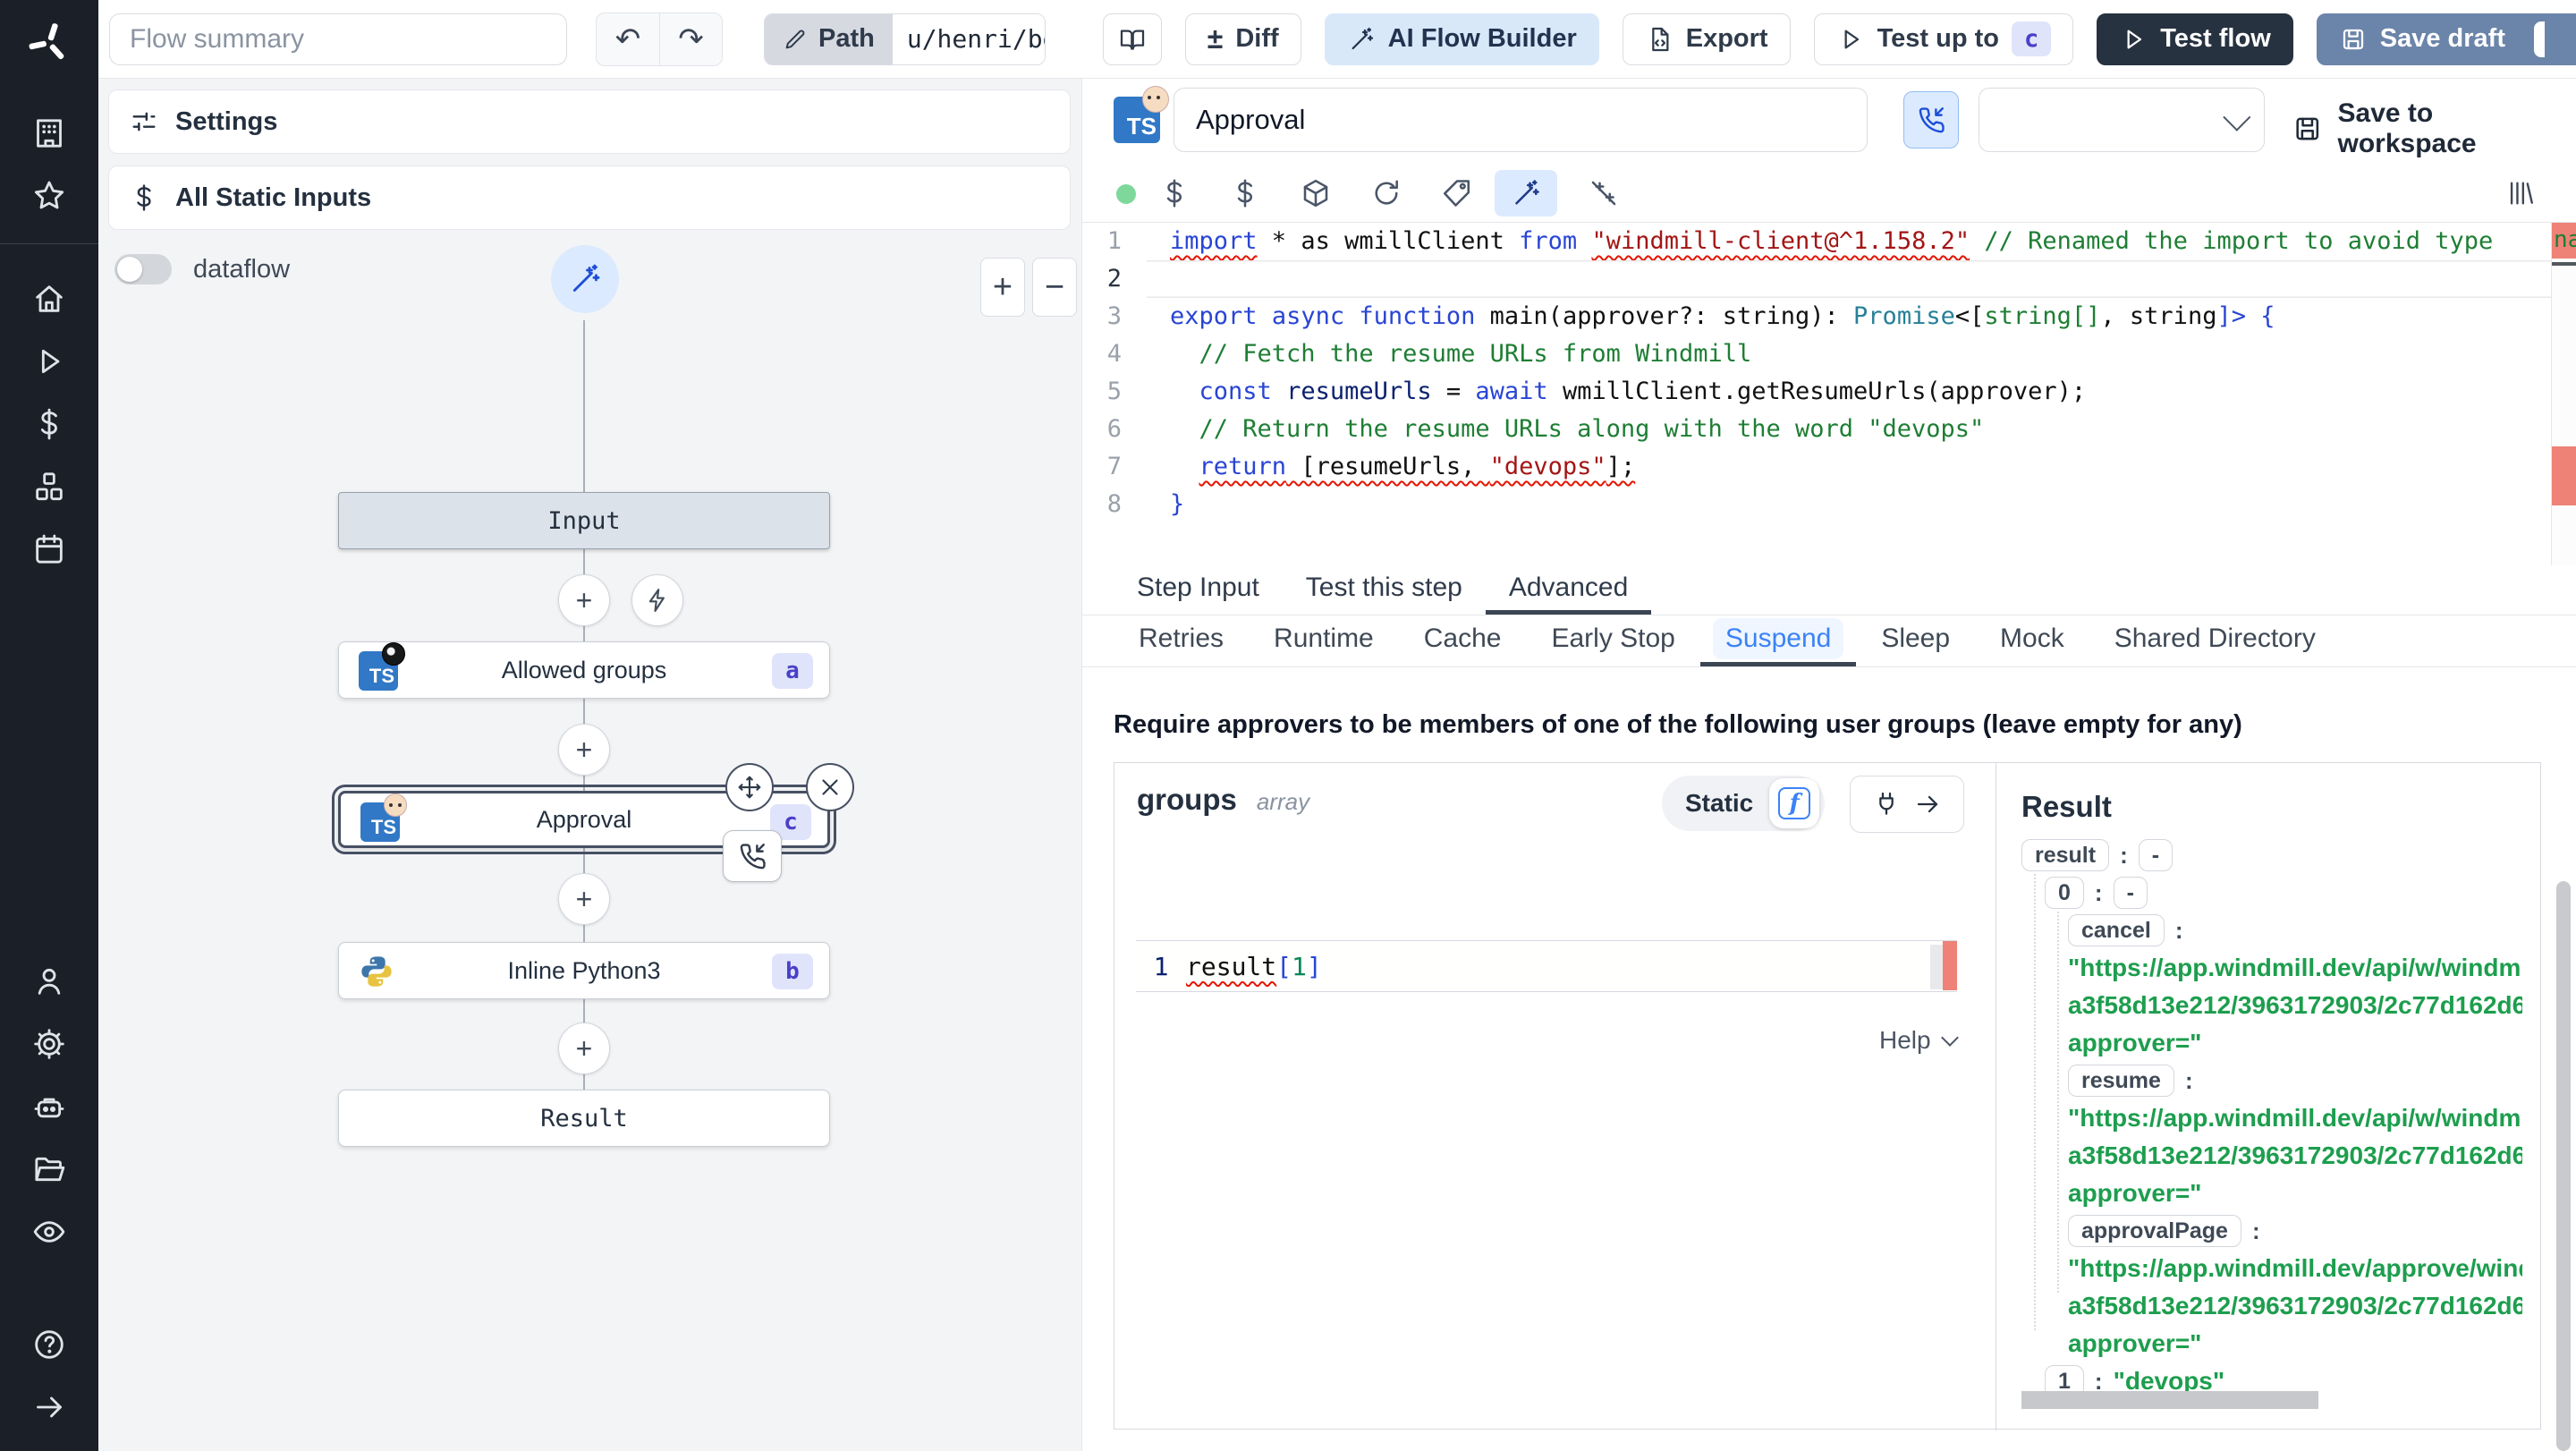 This screenshot has width=2576, height=1451. Describe the element at coordinates (1943, 39) in the screenshot. I see `test-up-to-button: Test up to c` at that location.